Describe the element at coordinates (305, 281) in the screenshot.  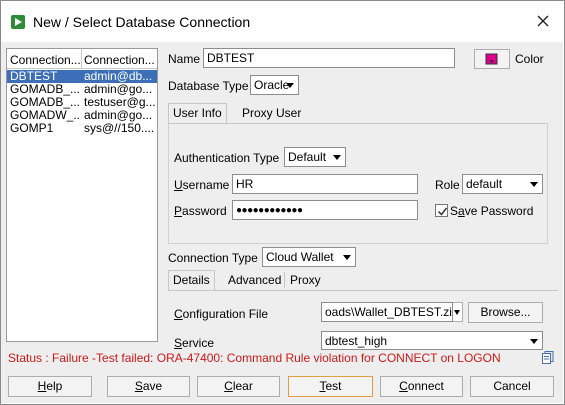
I see `tab-proxy: Proxy` at that location.